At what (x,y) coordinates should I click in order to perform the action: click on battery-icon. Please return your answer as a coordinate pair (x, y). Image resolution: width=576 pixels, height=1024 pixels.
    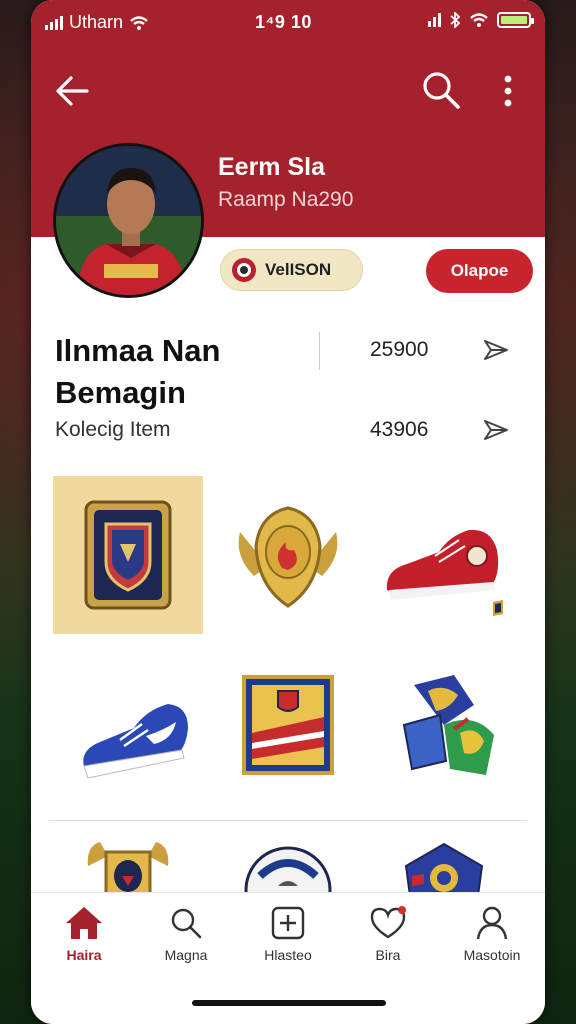
    Looking at the image, I should click on (515, 20).